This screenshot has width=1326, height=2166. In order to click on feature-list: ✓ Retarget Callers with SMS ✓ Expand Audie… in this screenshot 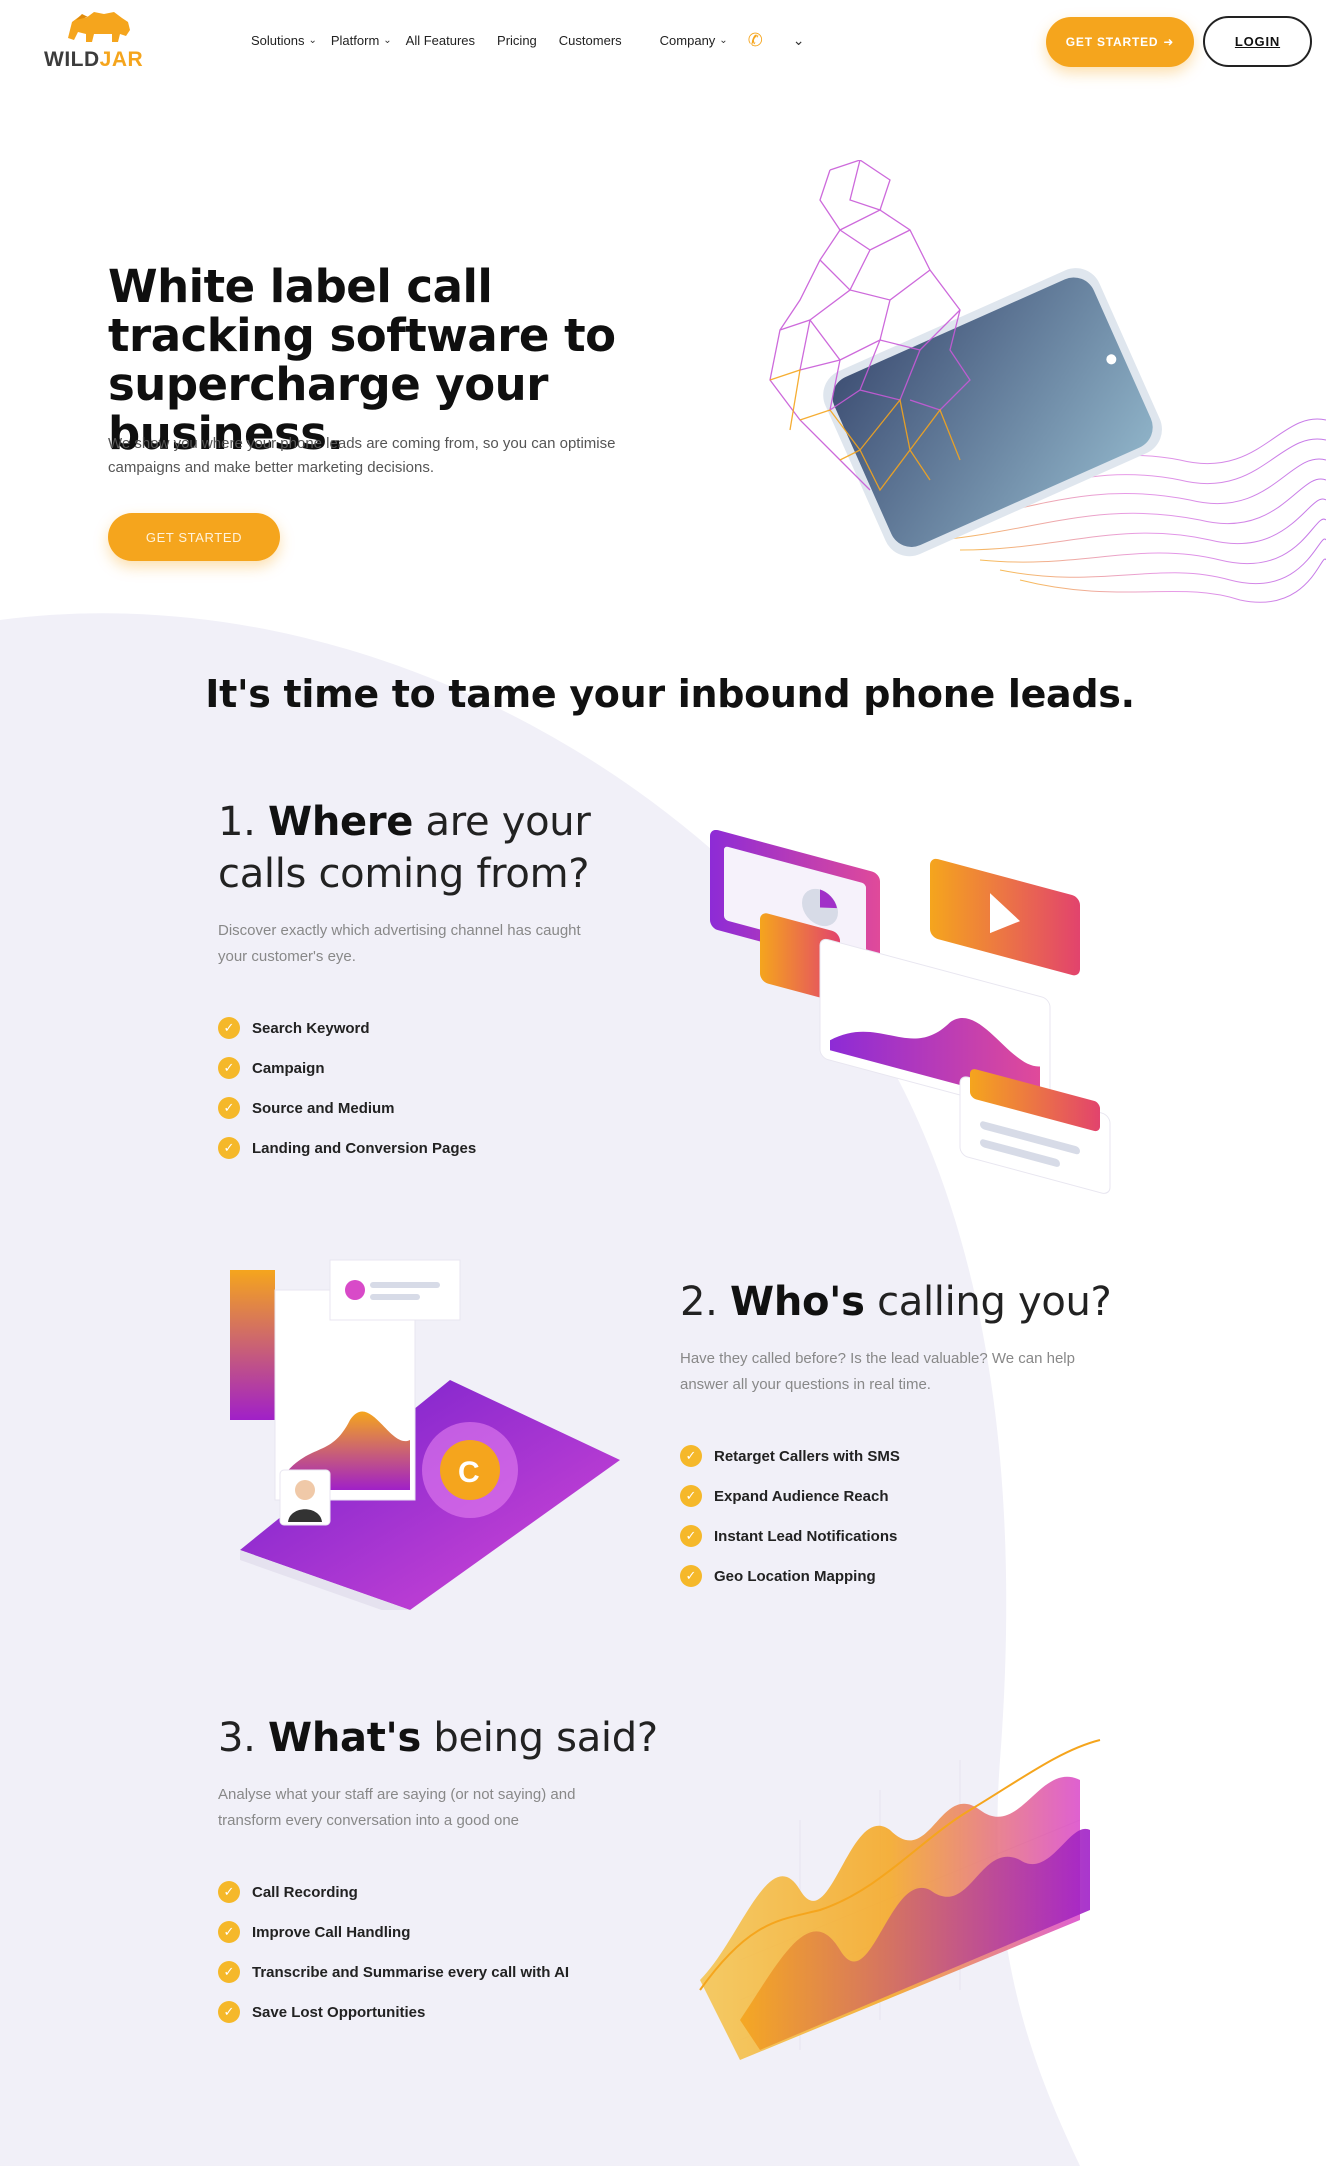, I will do `click(910, 1516)`.